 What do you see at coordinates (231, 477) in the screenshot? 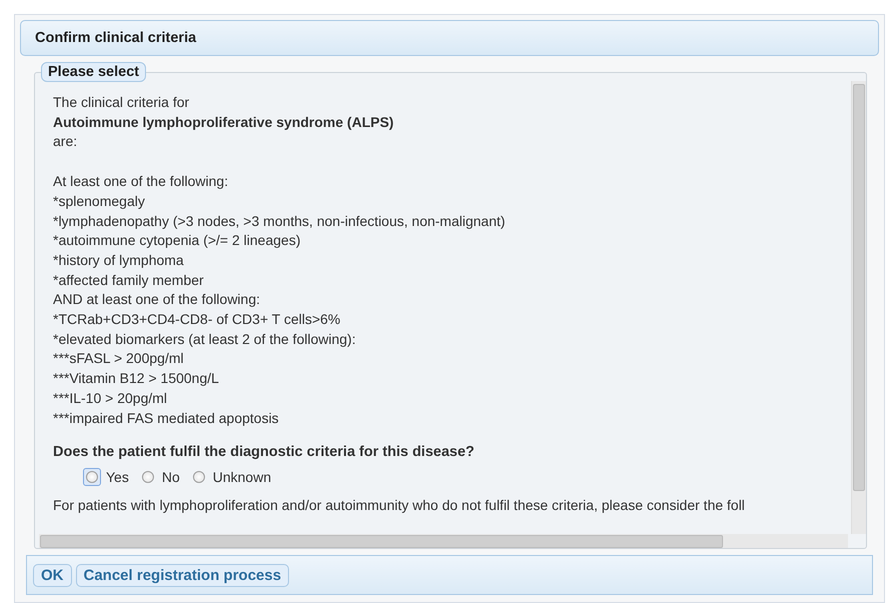
I see `radio-option: Unknown` at bounding box center [231, 477].